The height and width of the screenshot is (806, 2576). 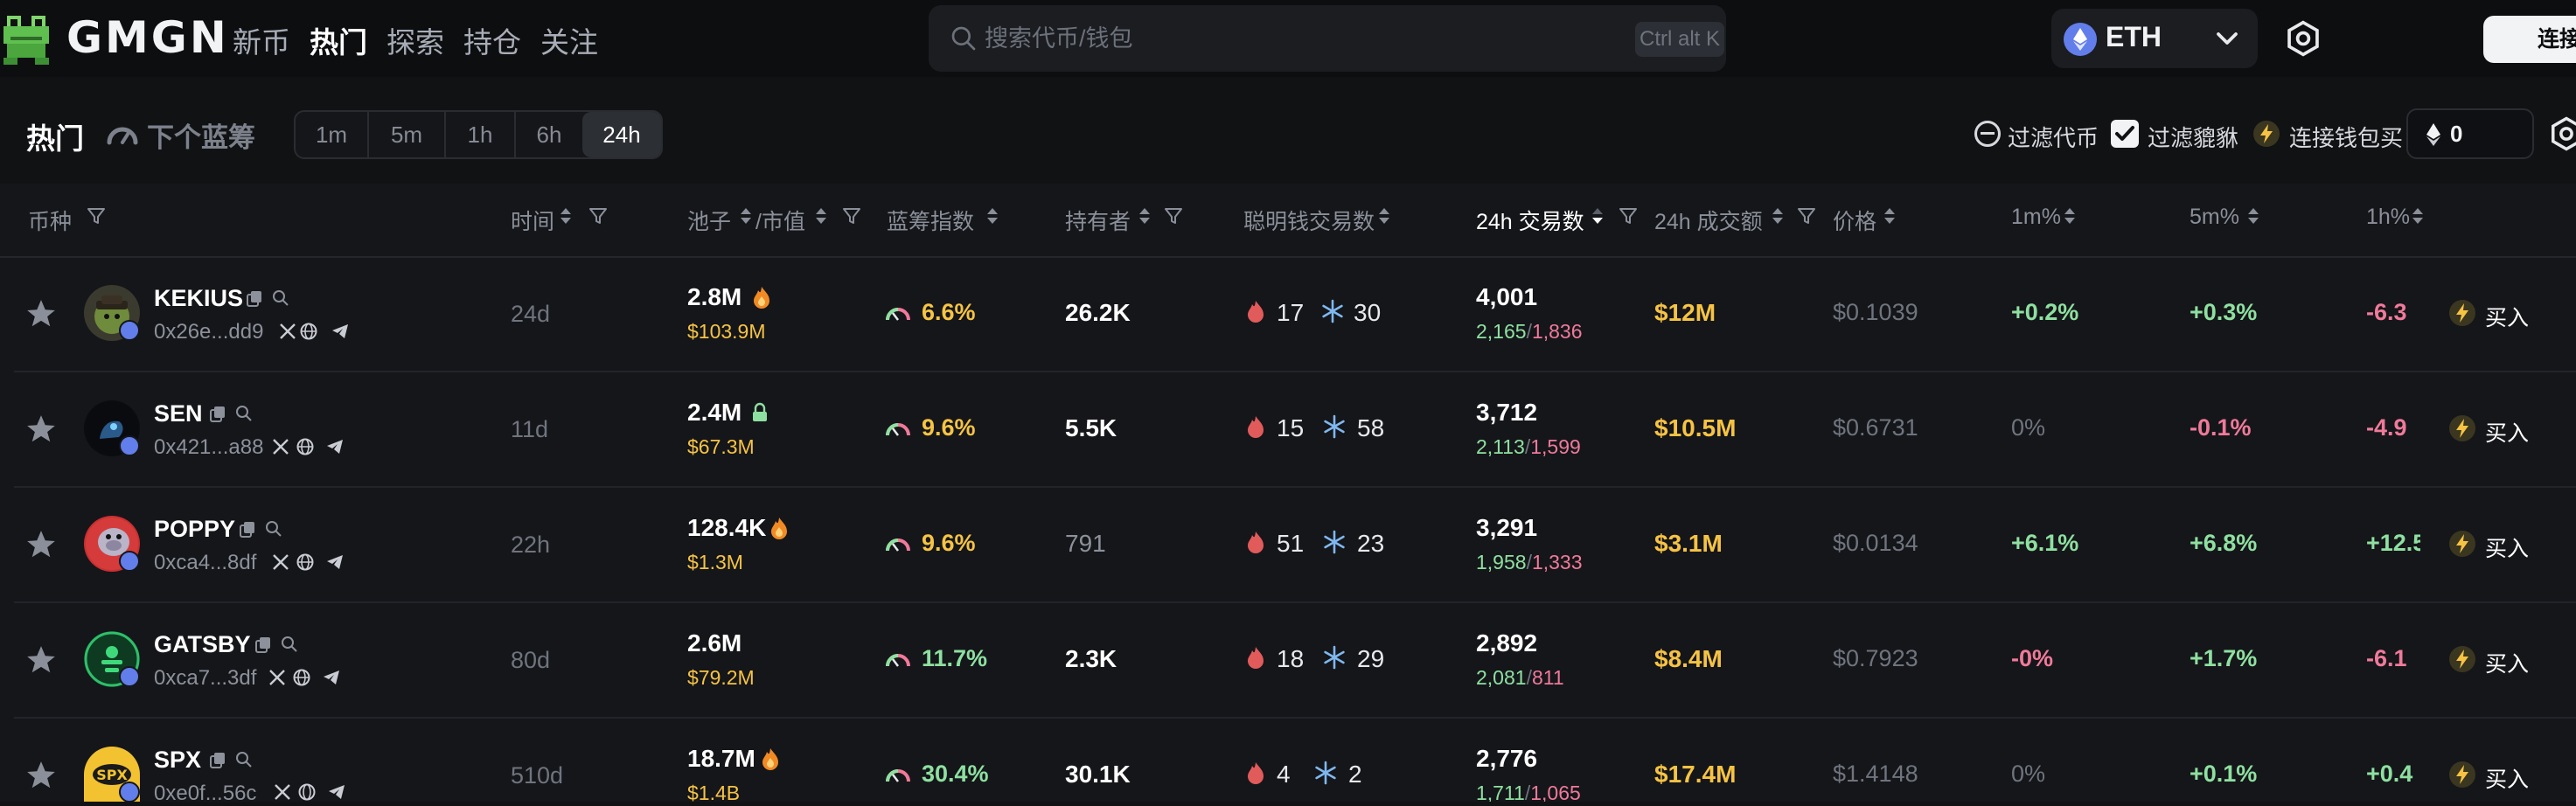 What do you see at coordinates (1708, 221) in the screenshot?
I see `col-header-volume: 24h 成交额` at bounding box center [1708, 221].